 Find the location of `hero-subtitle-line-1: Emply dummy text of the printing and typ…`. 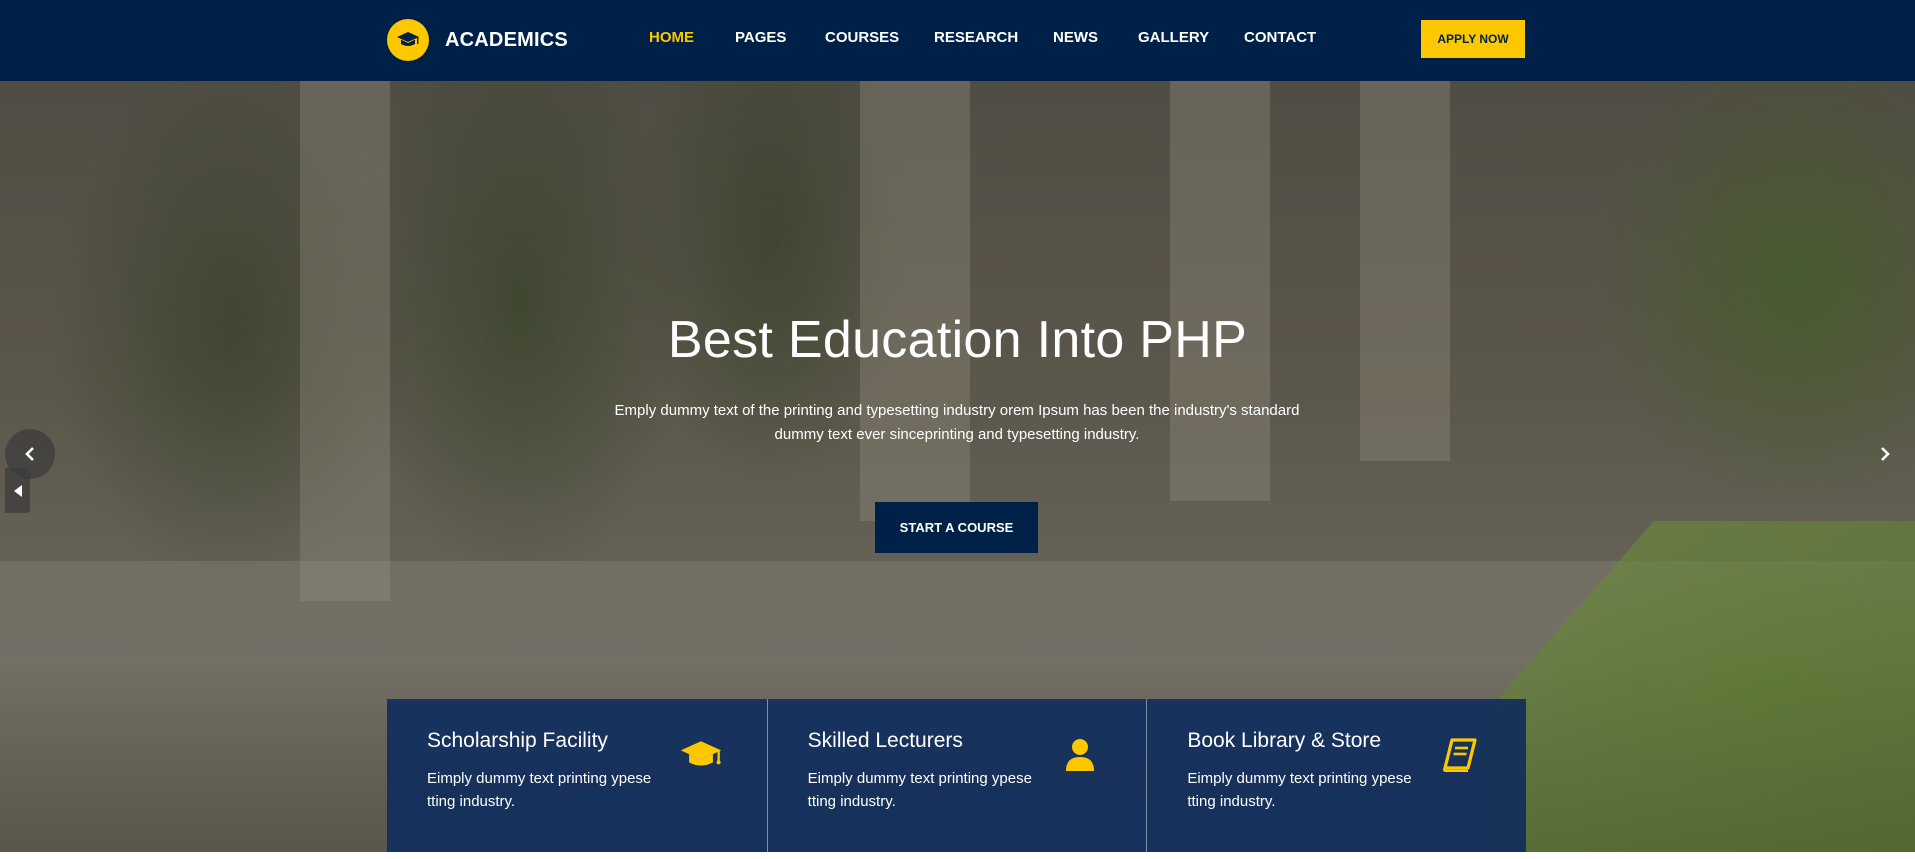

hero-subtitle-line-1: Emply dummy text of the printing and typ… is located at coordinates (957, 410).